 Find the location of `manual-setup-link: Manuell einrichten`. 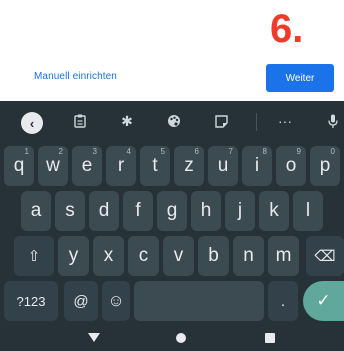

manual-setup-link: Manuell einrichten is located at coordinates (75, 76).